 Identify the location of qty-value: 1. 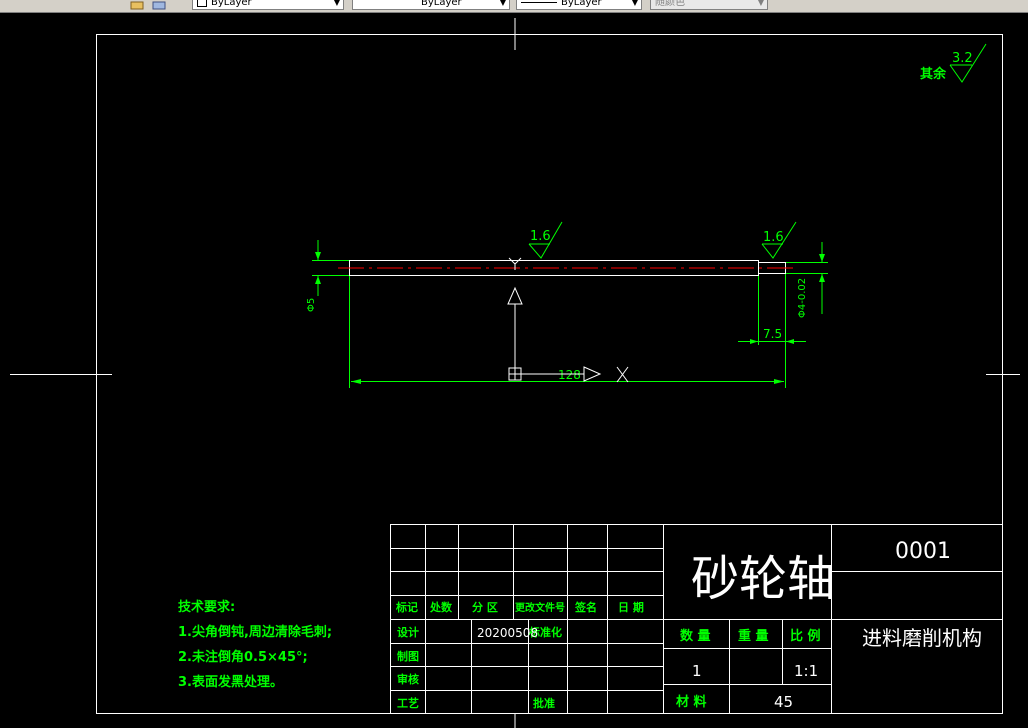
(697, 671).